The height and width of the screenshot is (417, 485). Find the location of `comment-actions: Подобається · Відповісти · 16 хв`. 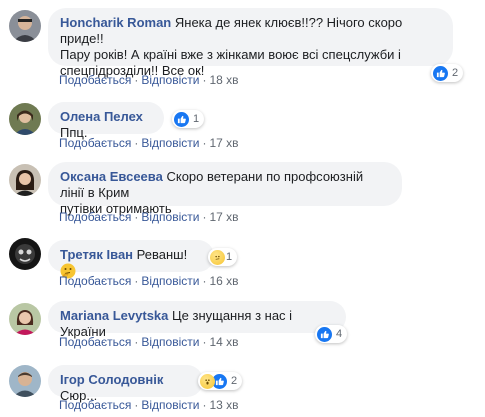

comment-actions: Подобається · Відповісти · 16 хв is located at coordinates (149, 281).